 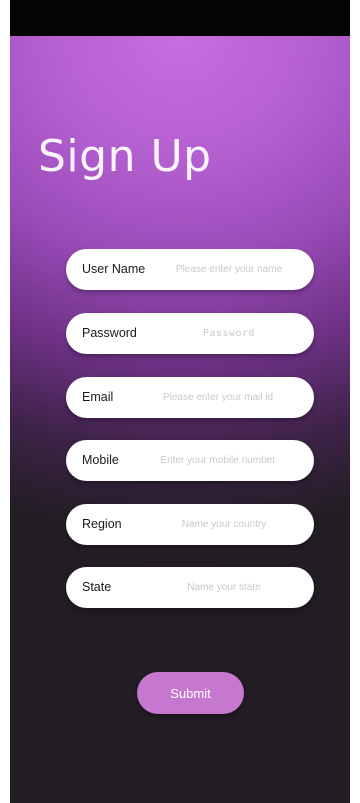 I want to click on password-label: Password, so click(x=109, y=333).